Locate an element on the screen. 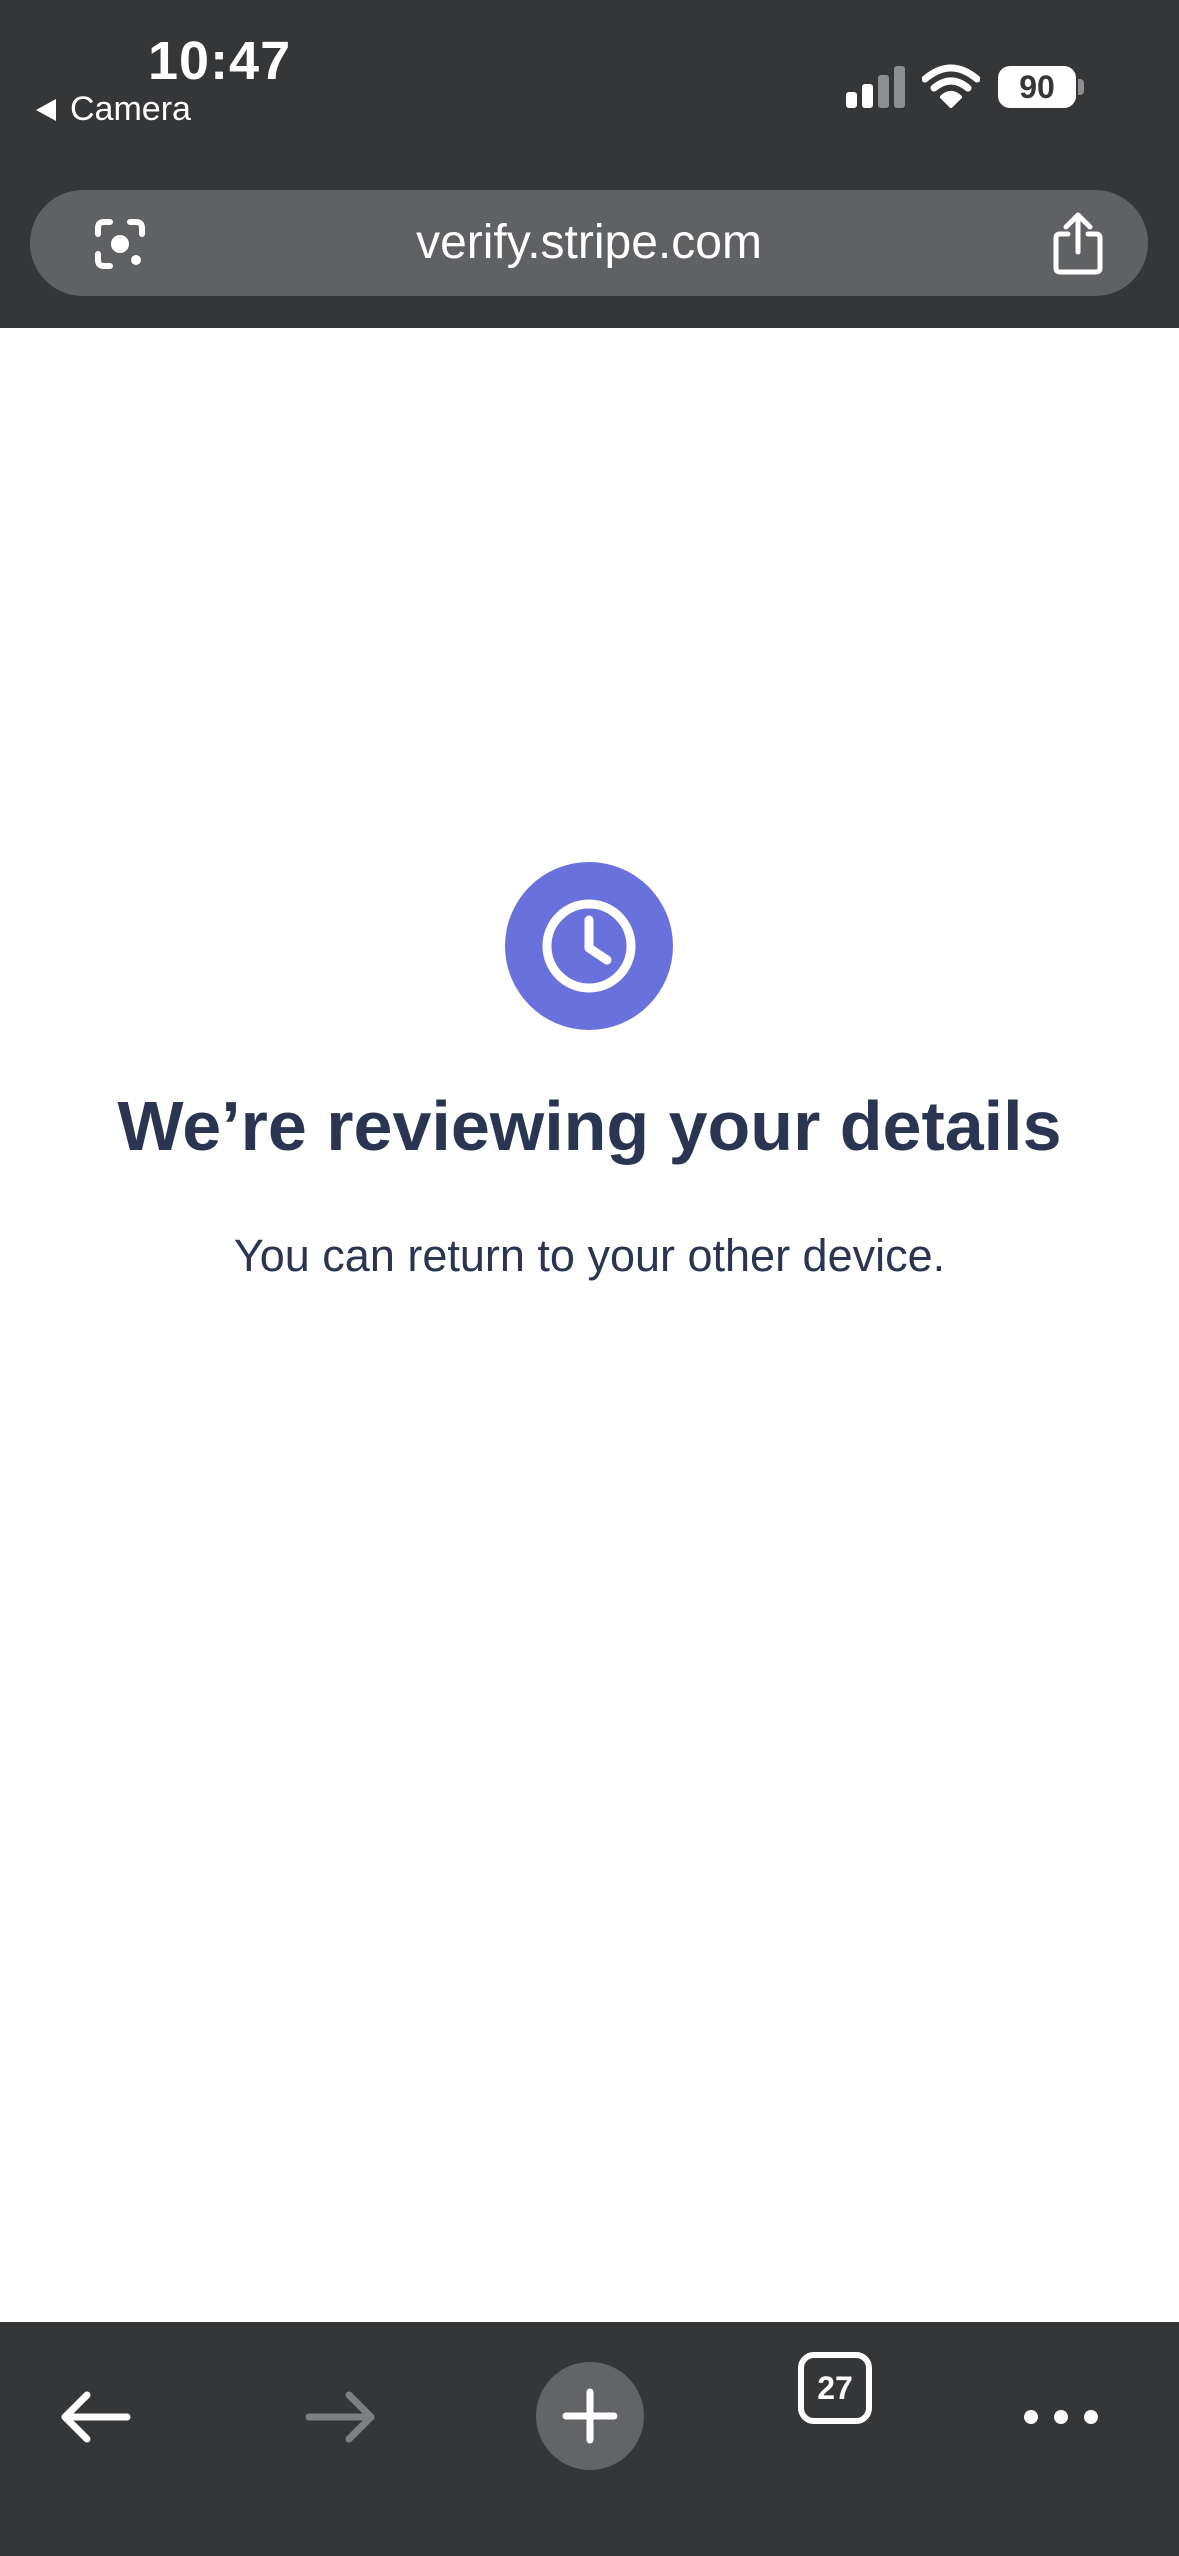 The height and width of the screenshot is (2556, 1179). new-tab-button is located at coordinates (590, 2416).